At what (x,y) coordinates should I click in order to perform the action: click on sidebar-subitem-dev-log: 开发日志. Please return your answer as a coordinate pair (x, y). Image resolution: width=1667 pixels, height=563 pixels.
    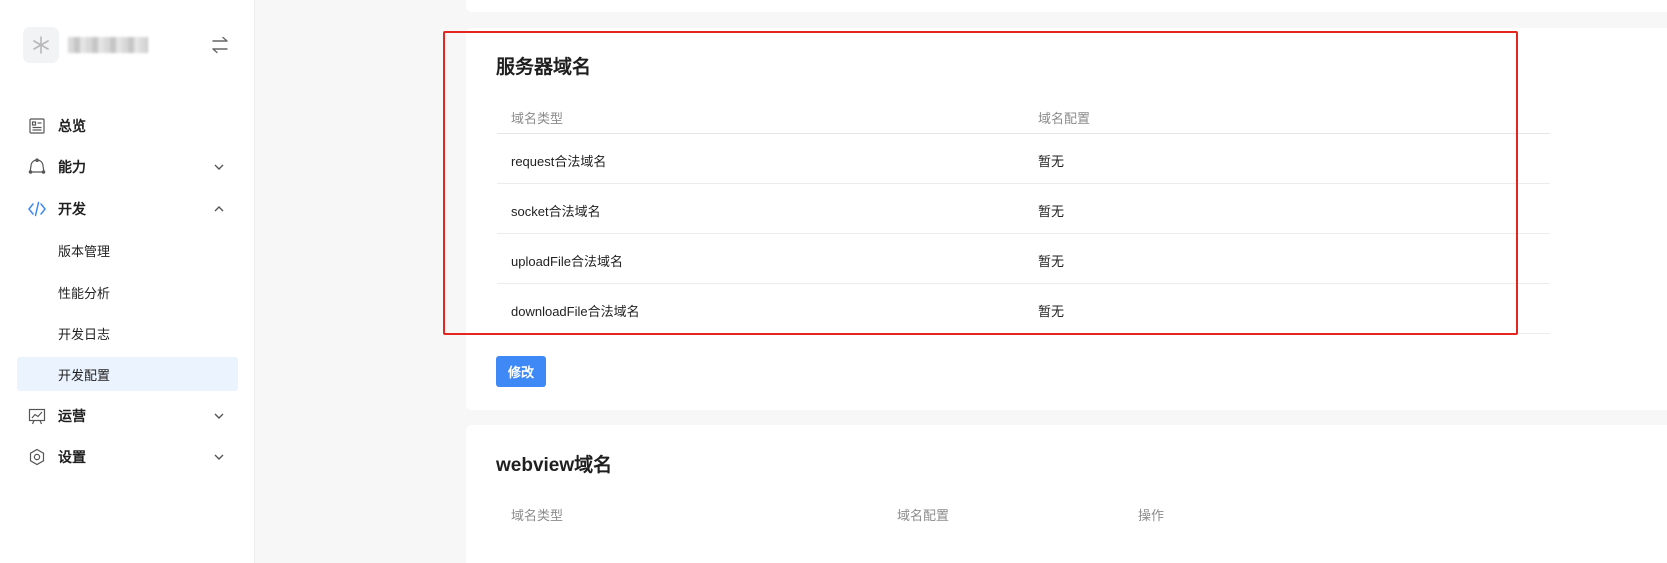
    Looking at the image, I should click on (127, 333).